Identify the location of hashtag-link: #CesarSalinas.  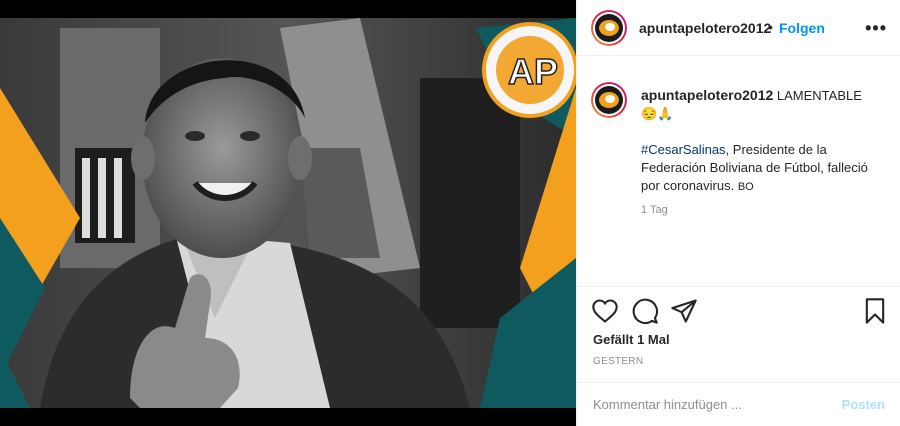
(683, 149).